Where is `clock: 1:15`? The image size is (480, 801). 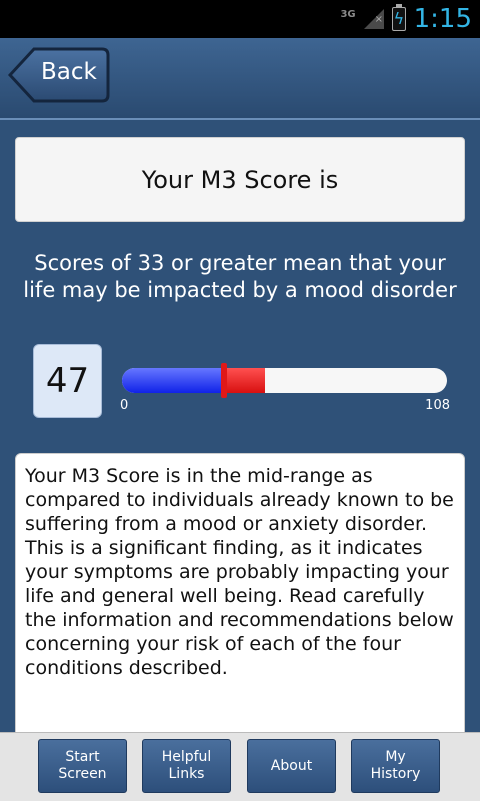
clock: 1:15 is located at coordinates (442, 19).